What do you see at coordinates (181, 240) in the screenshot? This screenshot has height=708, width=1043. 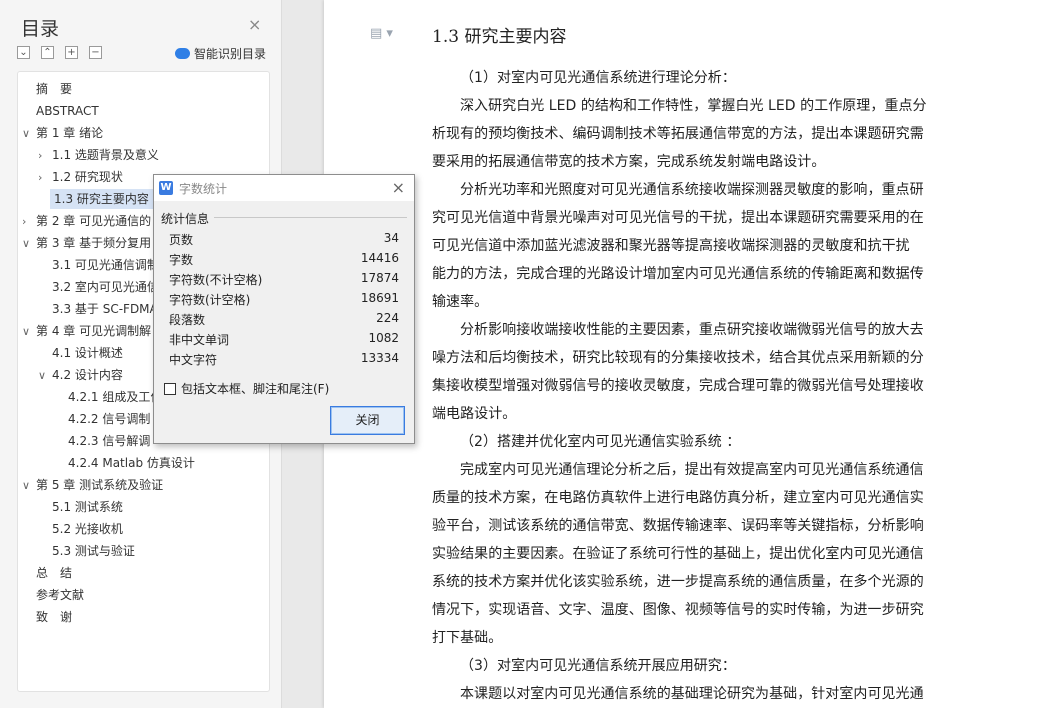 I see `stat-label: 页数` at bounding box center [181, 240].